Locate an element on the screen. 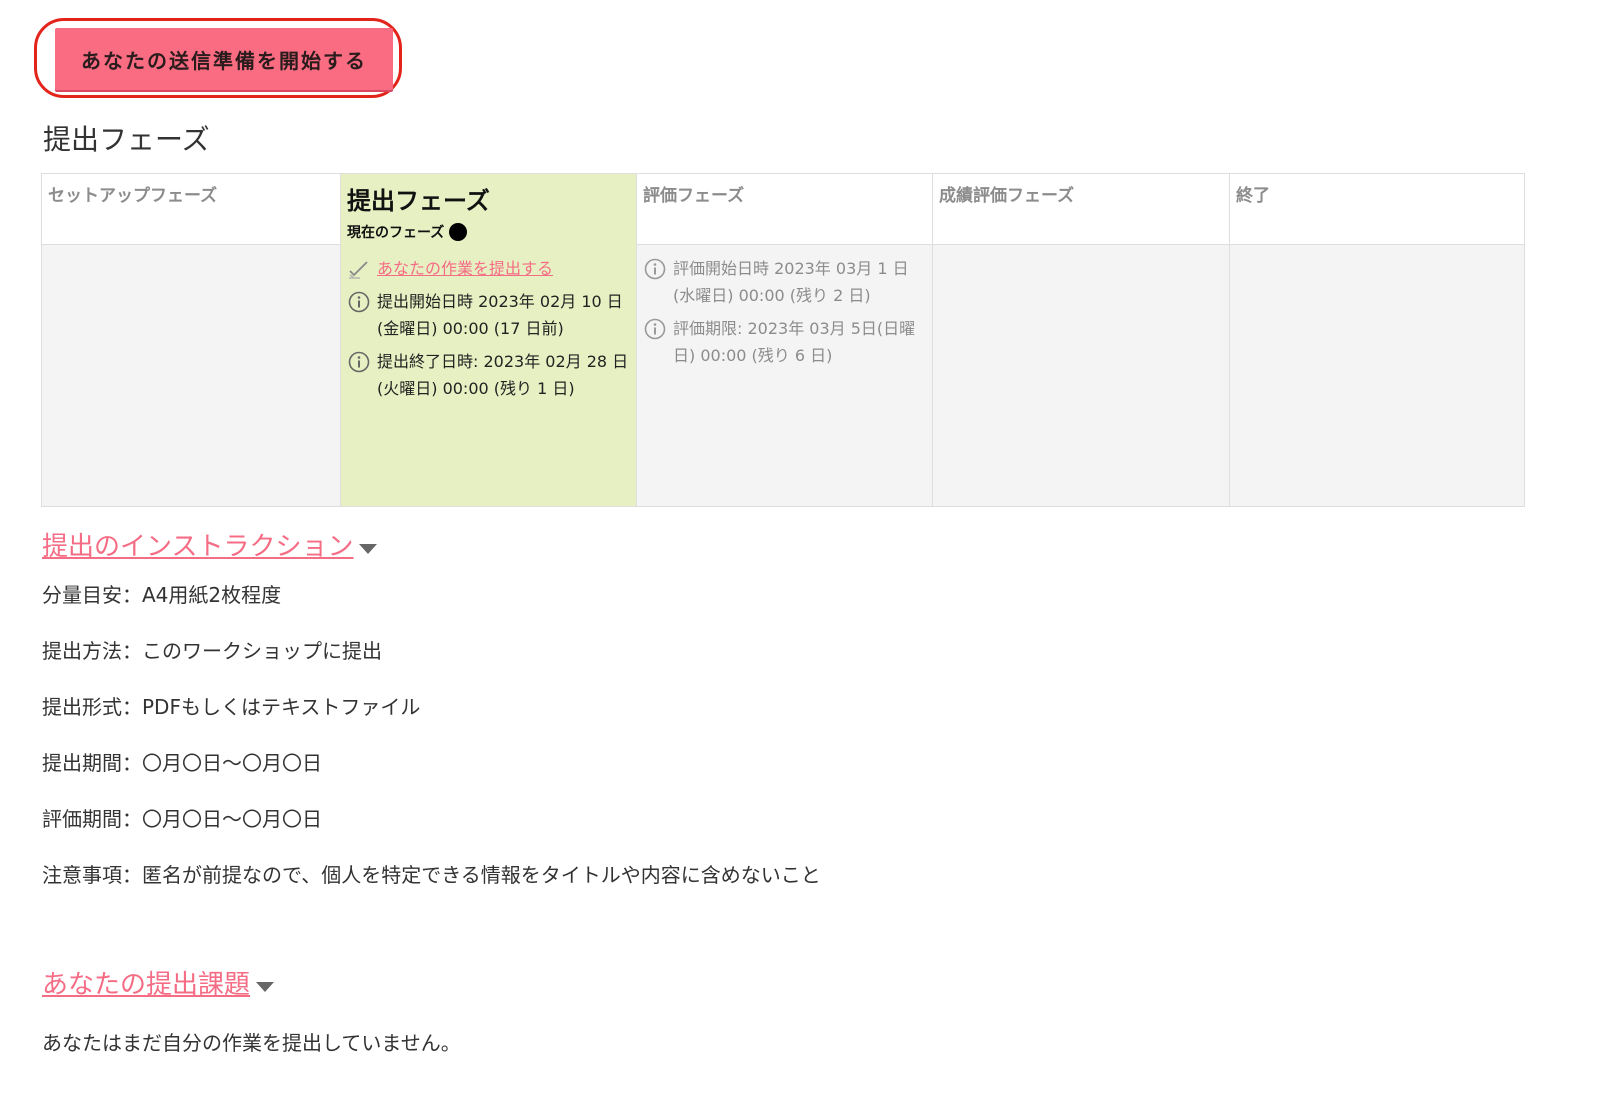 The height and width of the screenshot is (1099, 1600). instructions-heading: 提出のインストラクション is located at coordinates (198, 547).